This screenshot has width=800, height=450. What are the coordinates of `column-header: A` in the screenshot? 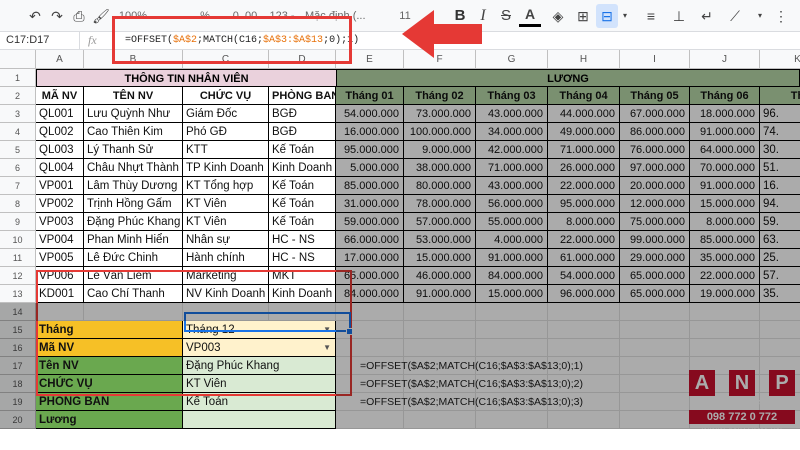 It's located at (60, 59).